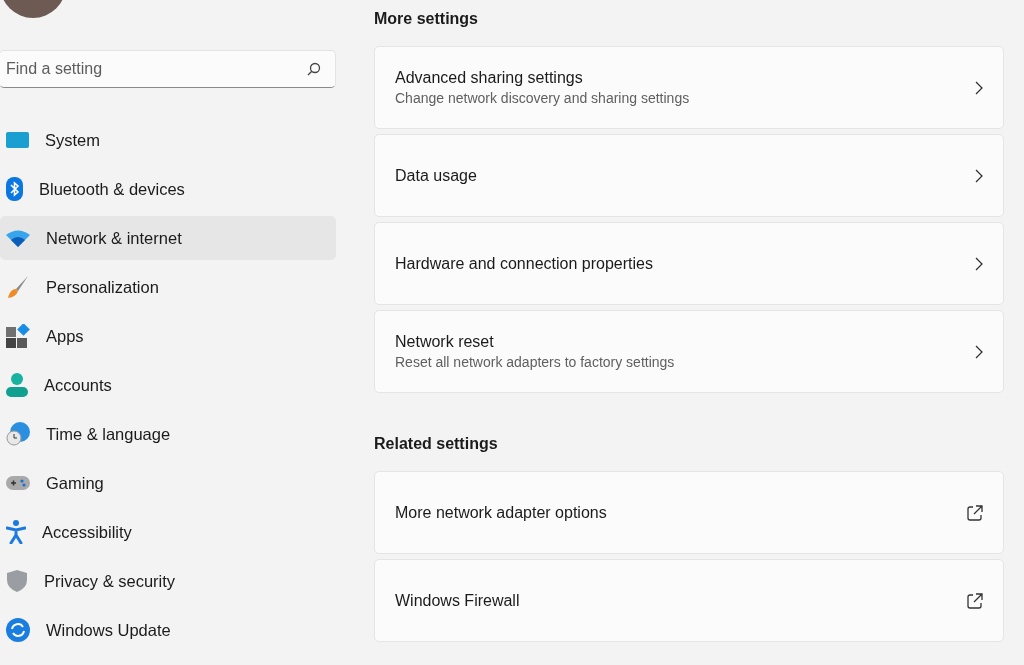 Image resolution: width=1024 pixels, height=665 pixels. I want to click on settings-card: Advanced sharing settings Change network discovery and sharing settings, so click(689, 87).